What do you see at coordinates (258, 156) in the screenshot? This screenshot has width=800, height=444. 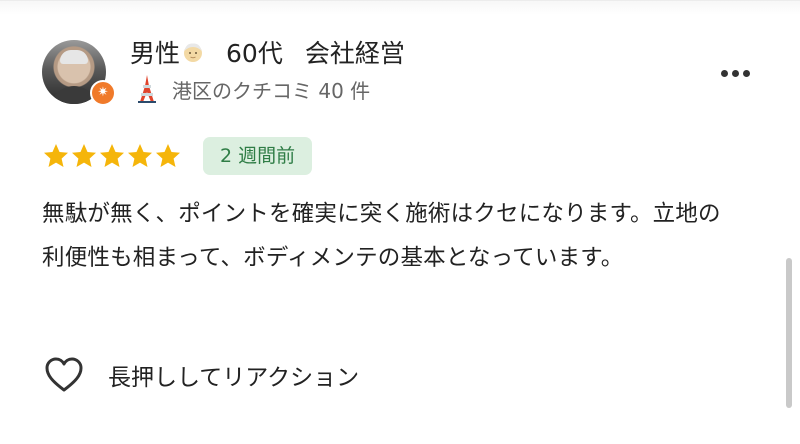 I see `time-badge: 2 週間前` at bounding box center [258, 156].